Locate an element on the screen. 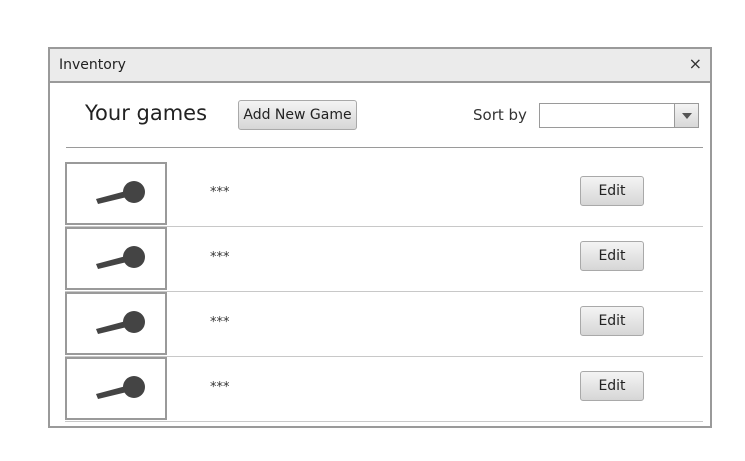 The width and height of the screenshot is (745, 461). sort-select is located at coordinates (619, 115).